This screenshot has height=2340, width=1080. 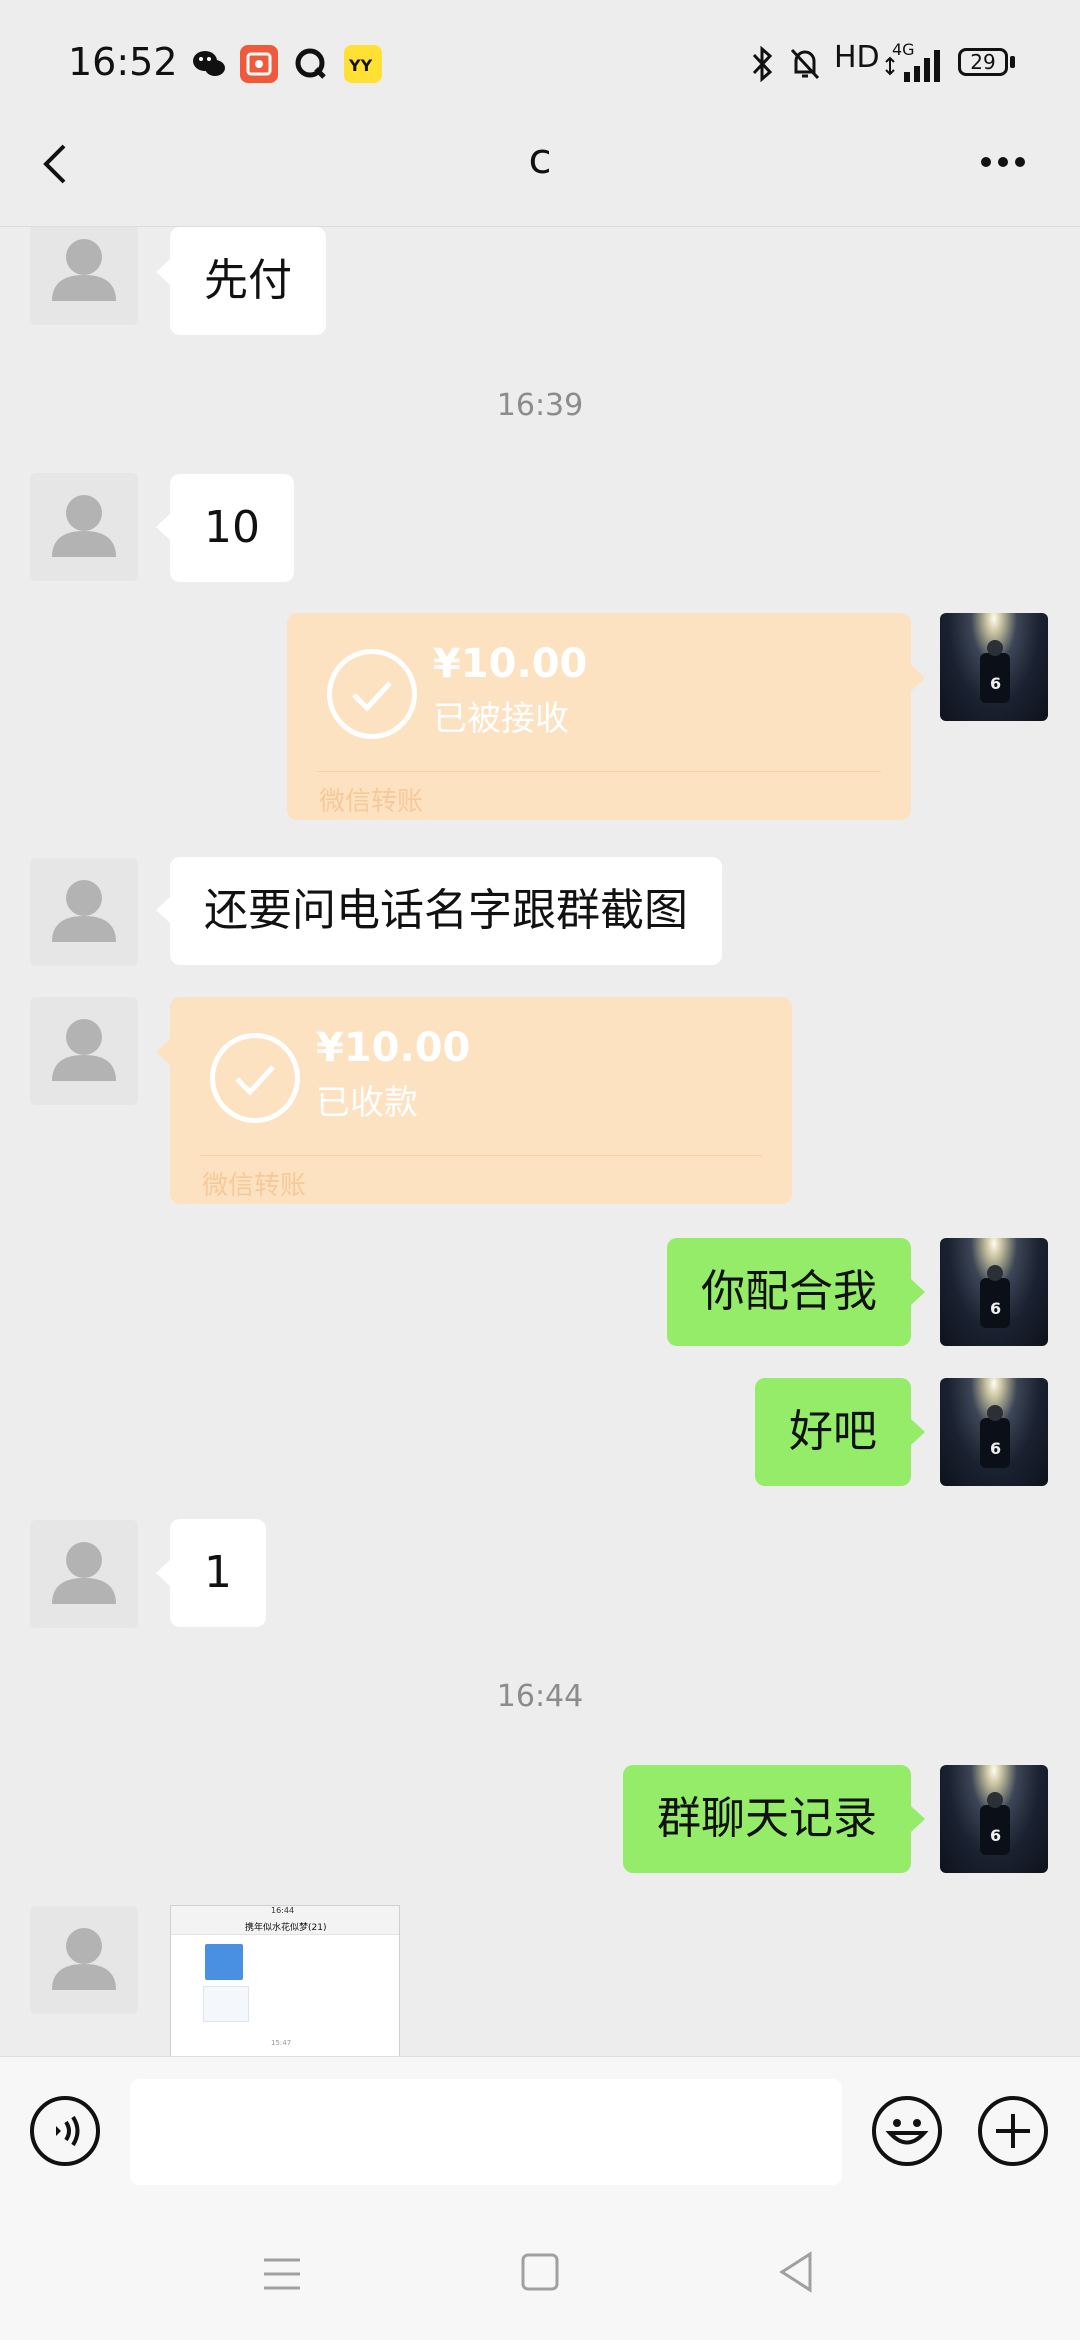 I want to click on signal-icon: 4G, so click(x=914, y=64).